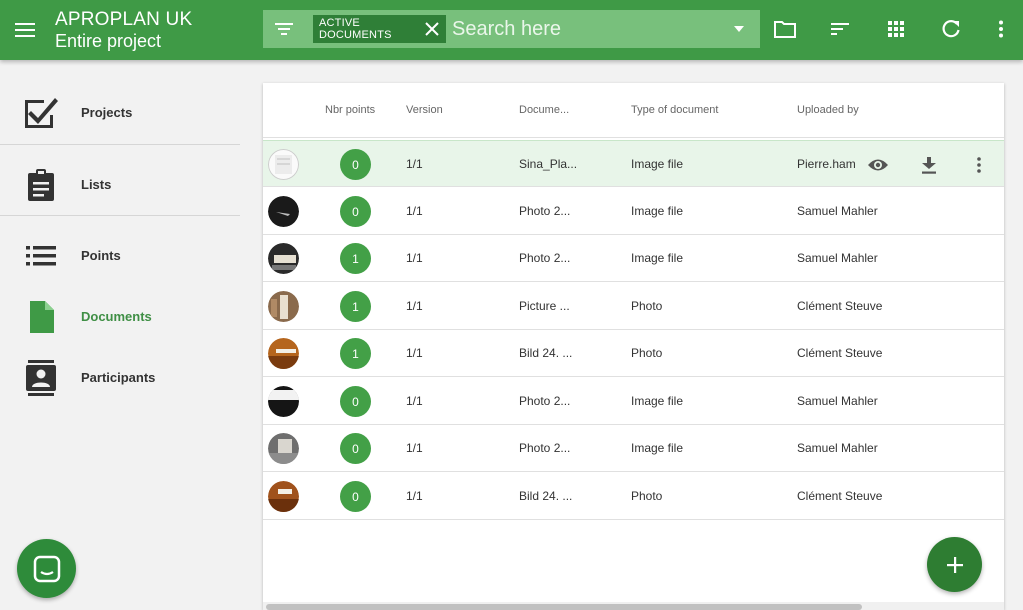 This screenshot has height=610, width=1023. What do you see at coordinates (101, 255) in the screenshot?
I see `sidebar-item-label: Points` at bounding box center [101, 255].